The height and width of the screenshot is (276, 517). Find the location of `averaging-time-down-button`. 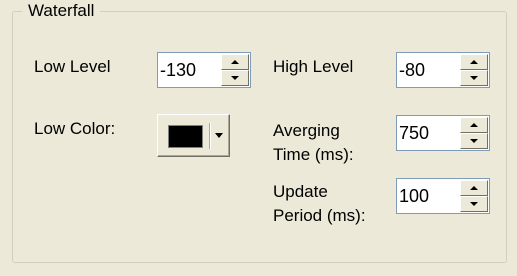

averaging-time-down-button is located at coordinates (474, 141).